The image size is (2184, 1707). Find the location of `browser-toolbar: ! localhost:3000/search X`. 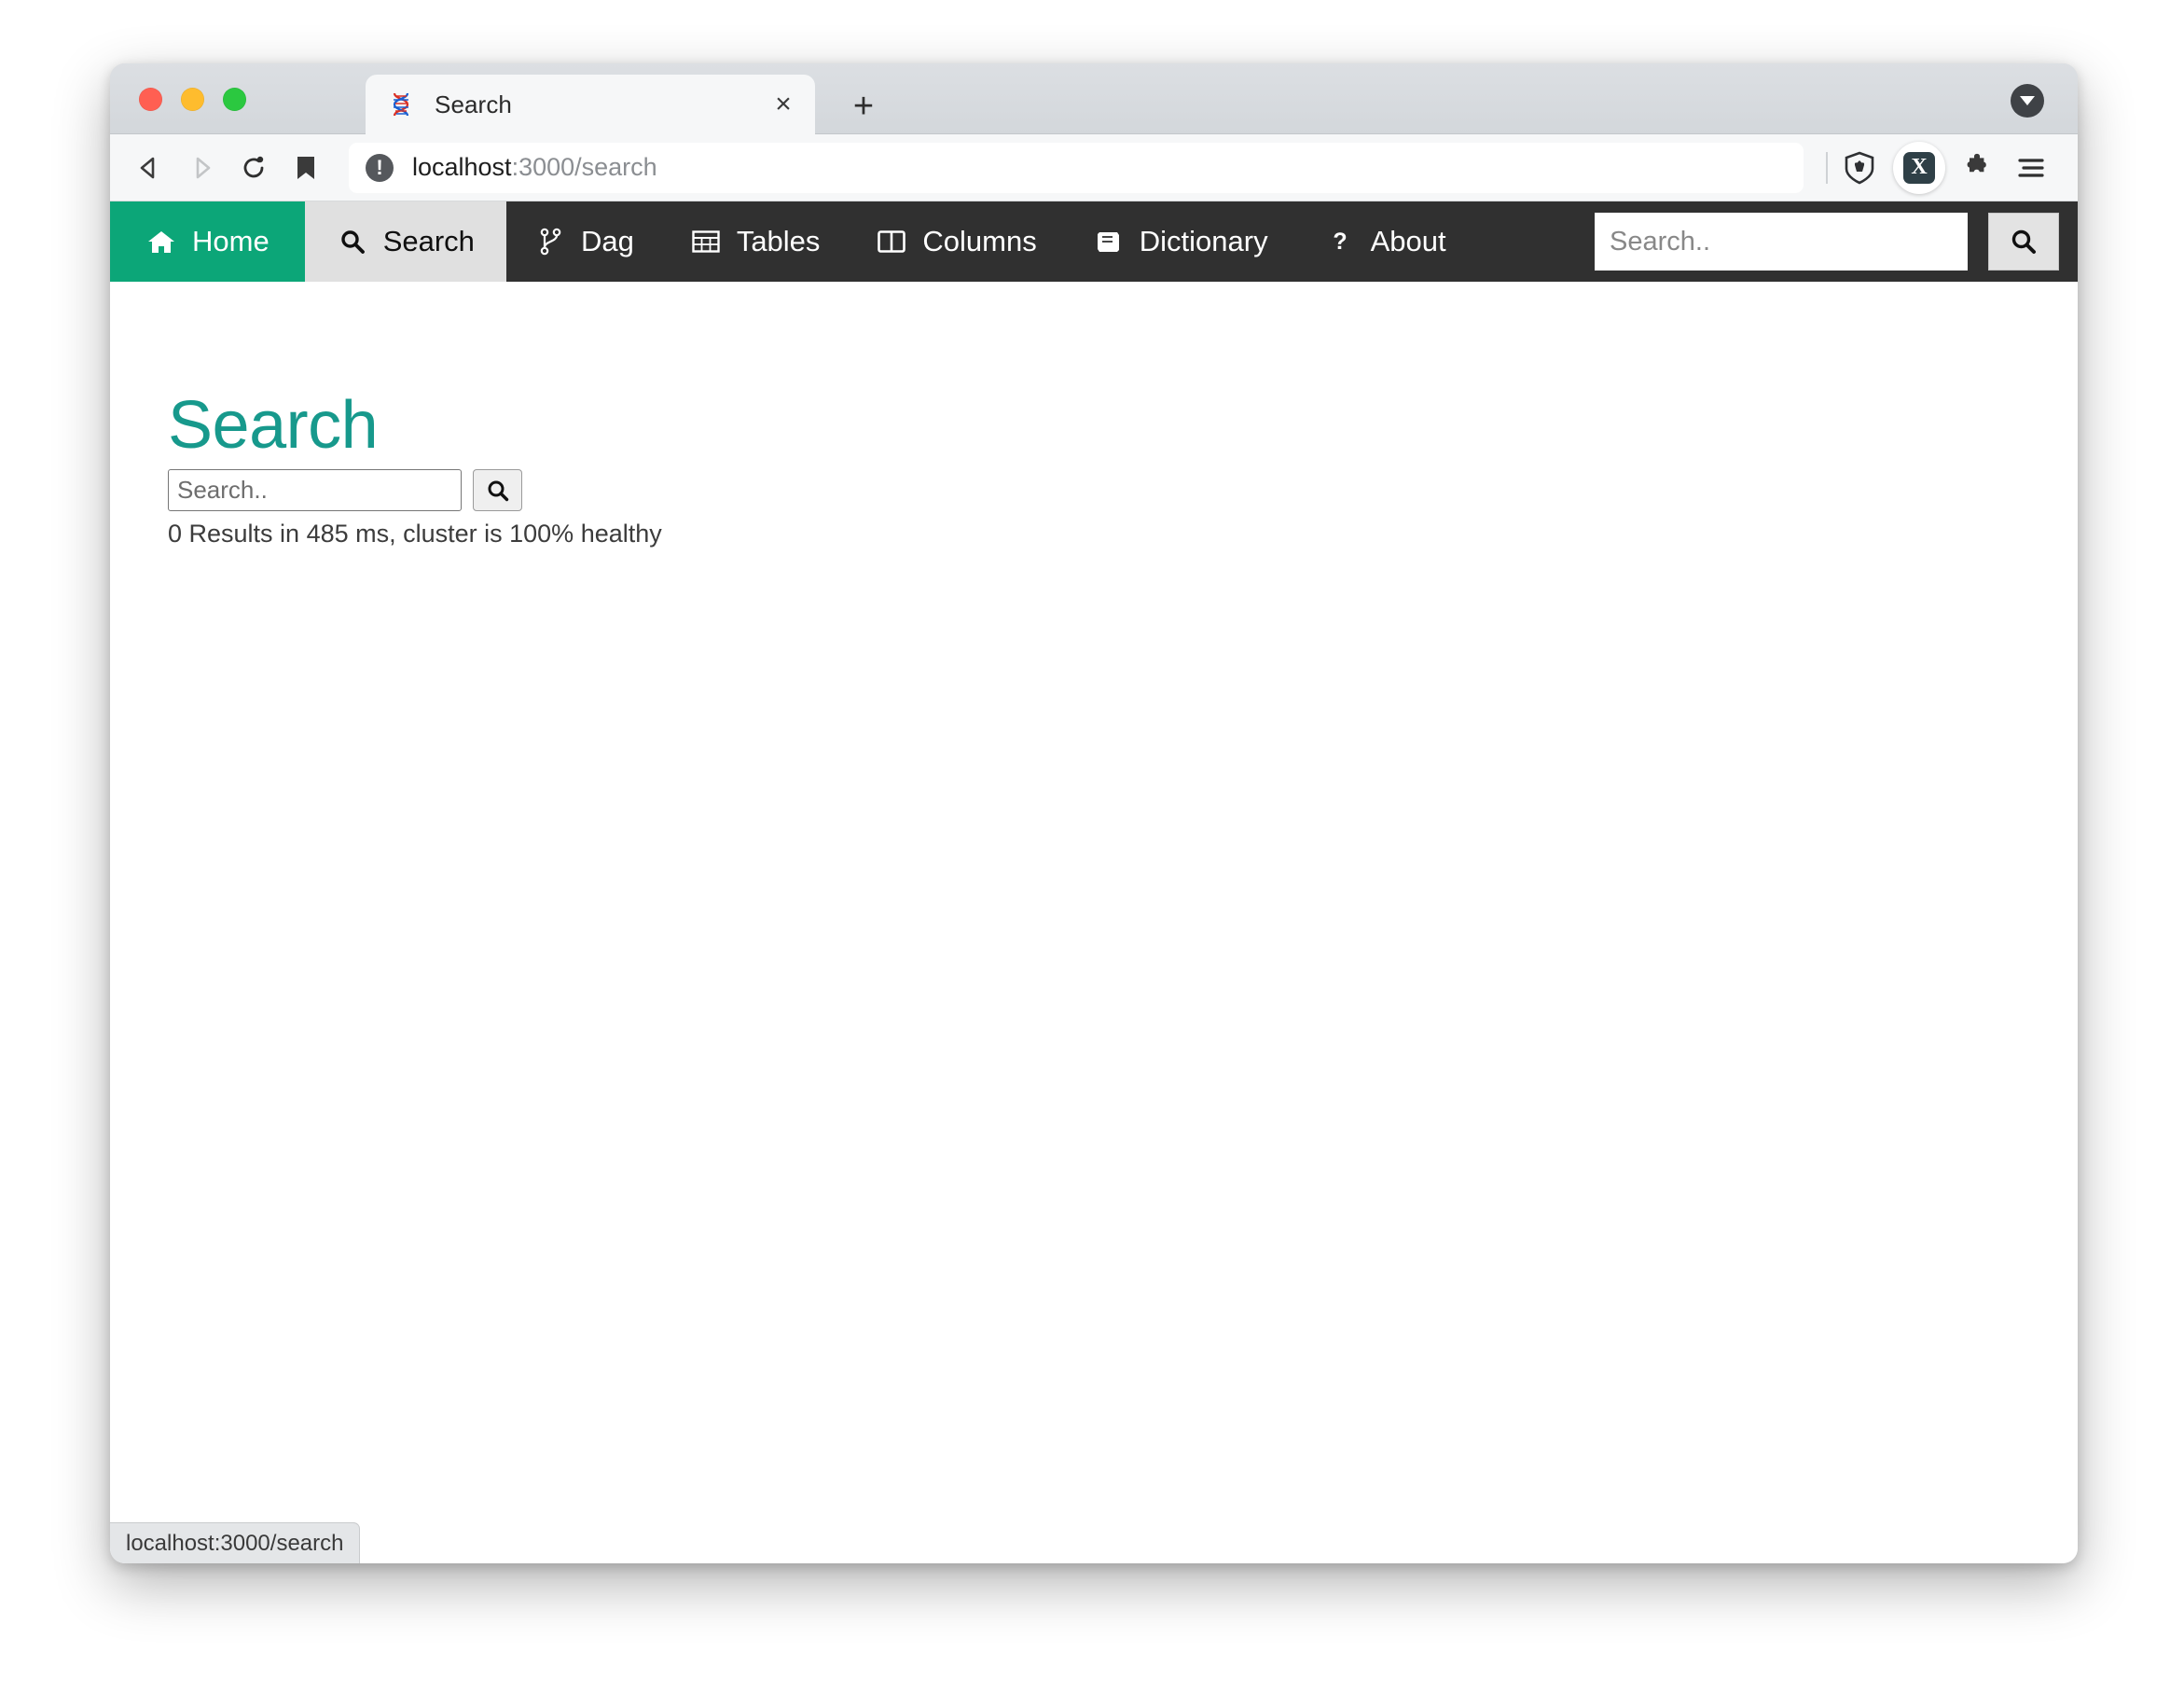

browser-toolbar: ! localhost:3000/search X is located at coordinates (1094, 167).